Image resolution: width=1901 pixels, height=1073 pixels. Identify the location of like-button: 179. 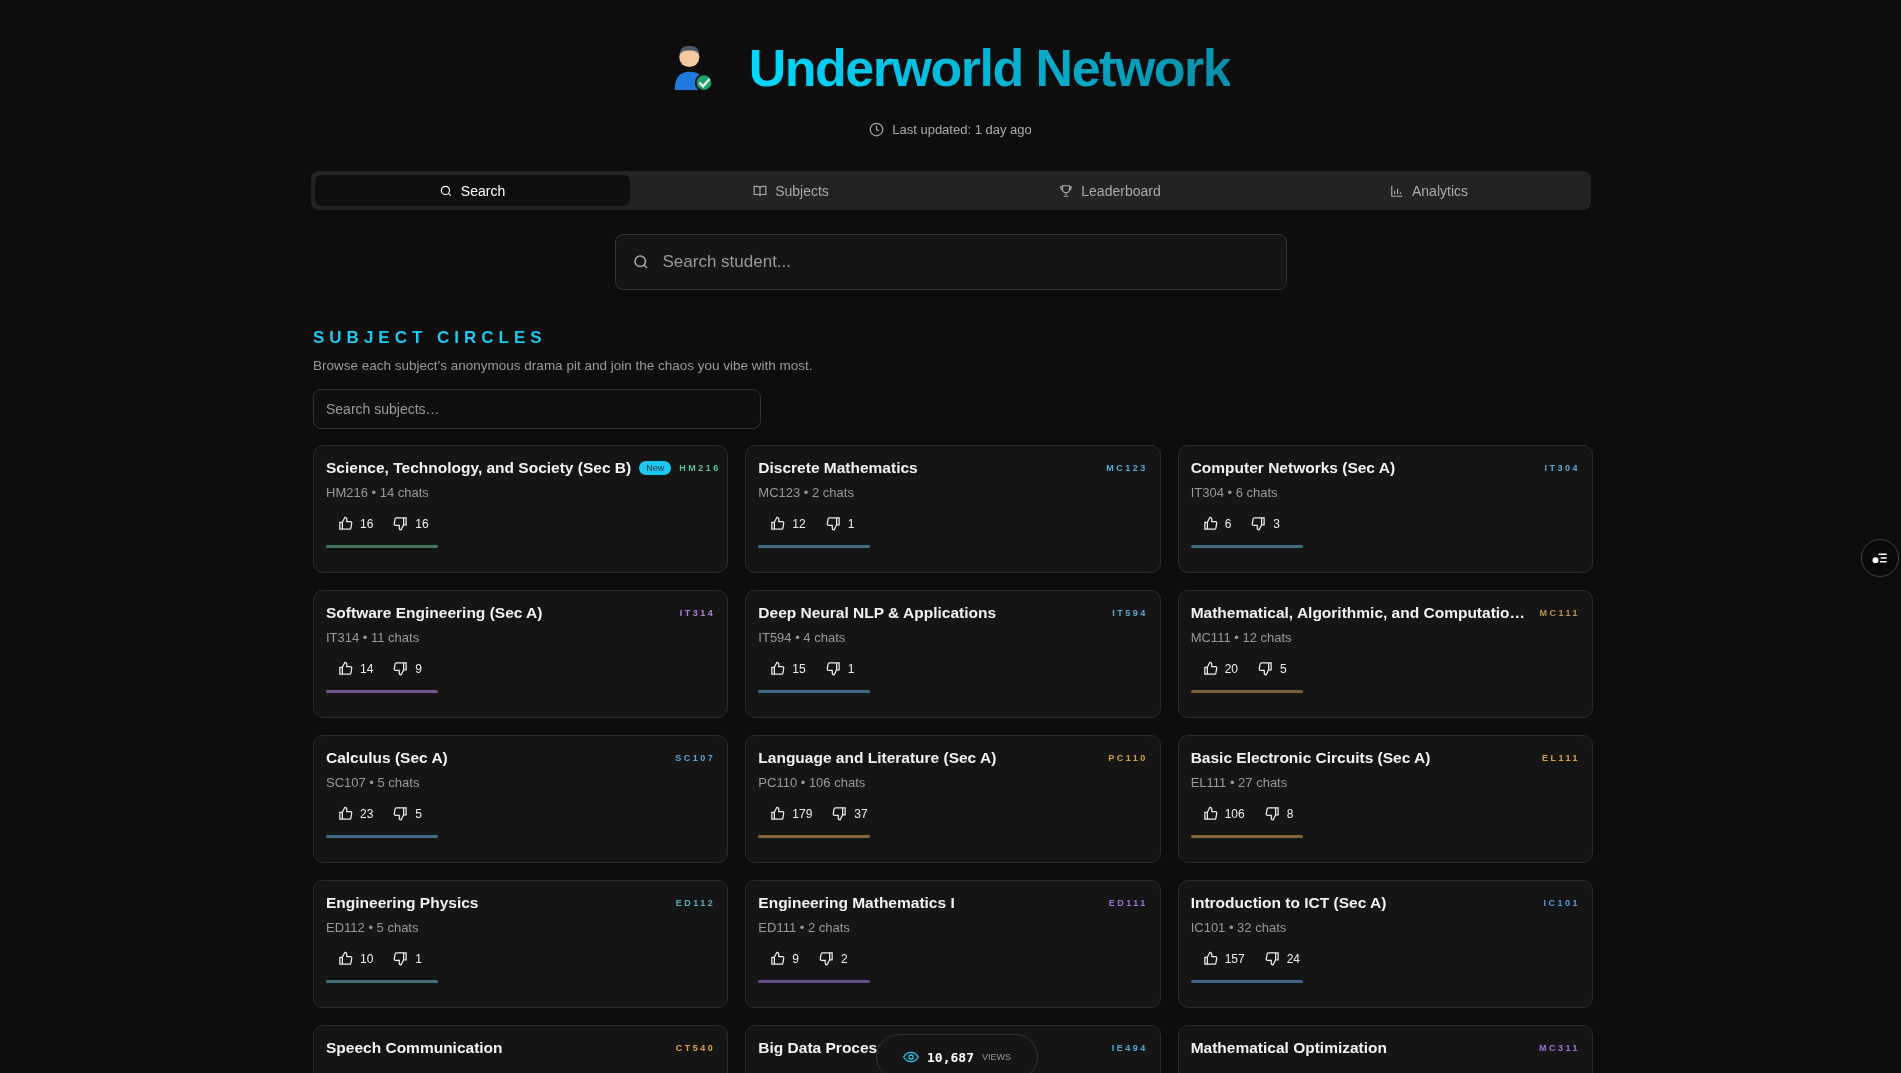
(791, 813).